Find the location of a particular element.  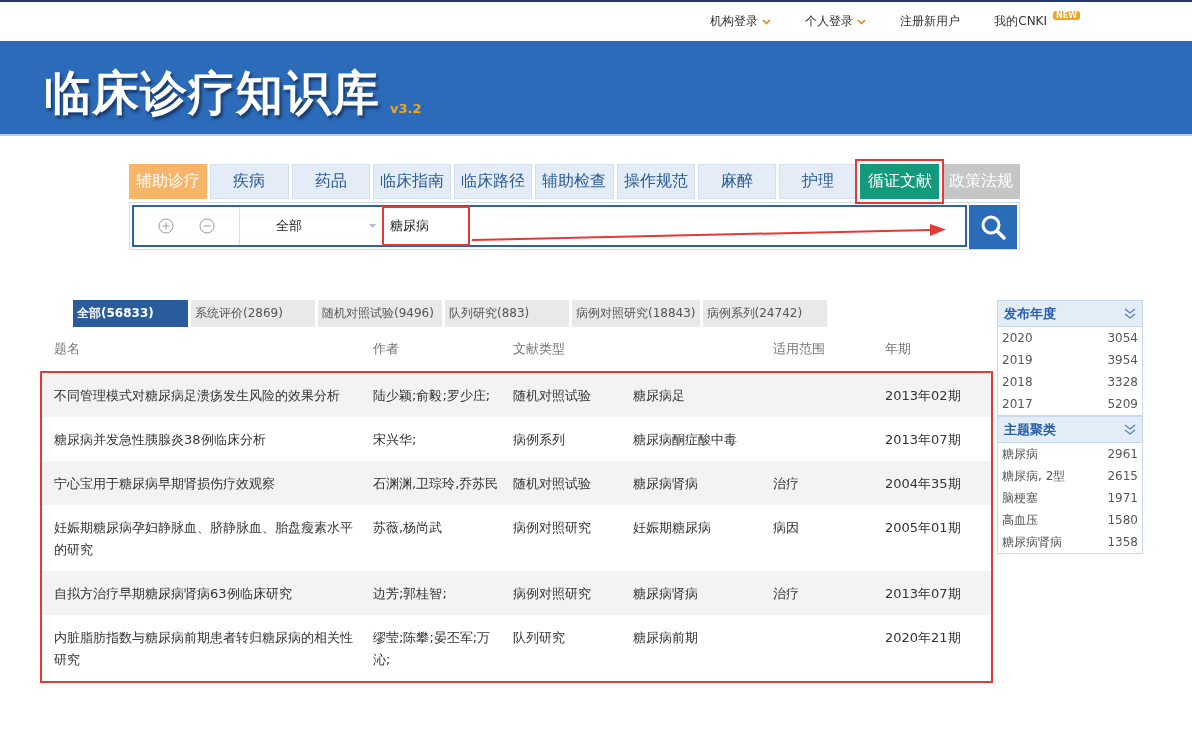

table-cell-text: 2004年35期 is located at coordinates (923, 484).